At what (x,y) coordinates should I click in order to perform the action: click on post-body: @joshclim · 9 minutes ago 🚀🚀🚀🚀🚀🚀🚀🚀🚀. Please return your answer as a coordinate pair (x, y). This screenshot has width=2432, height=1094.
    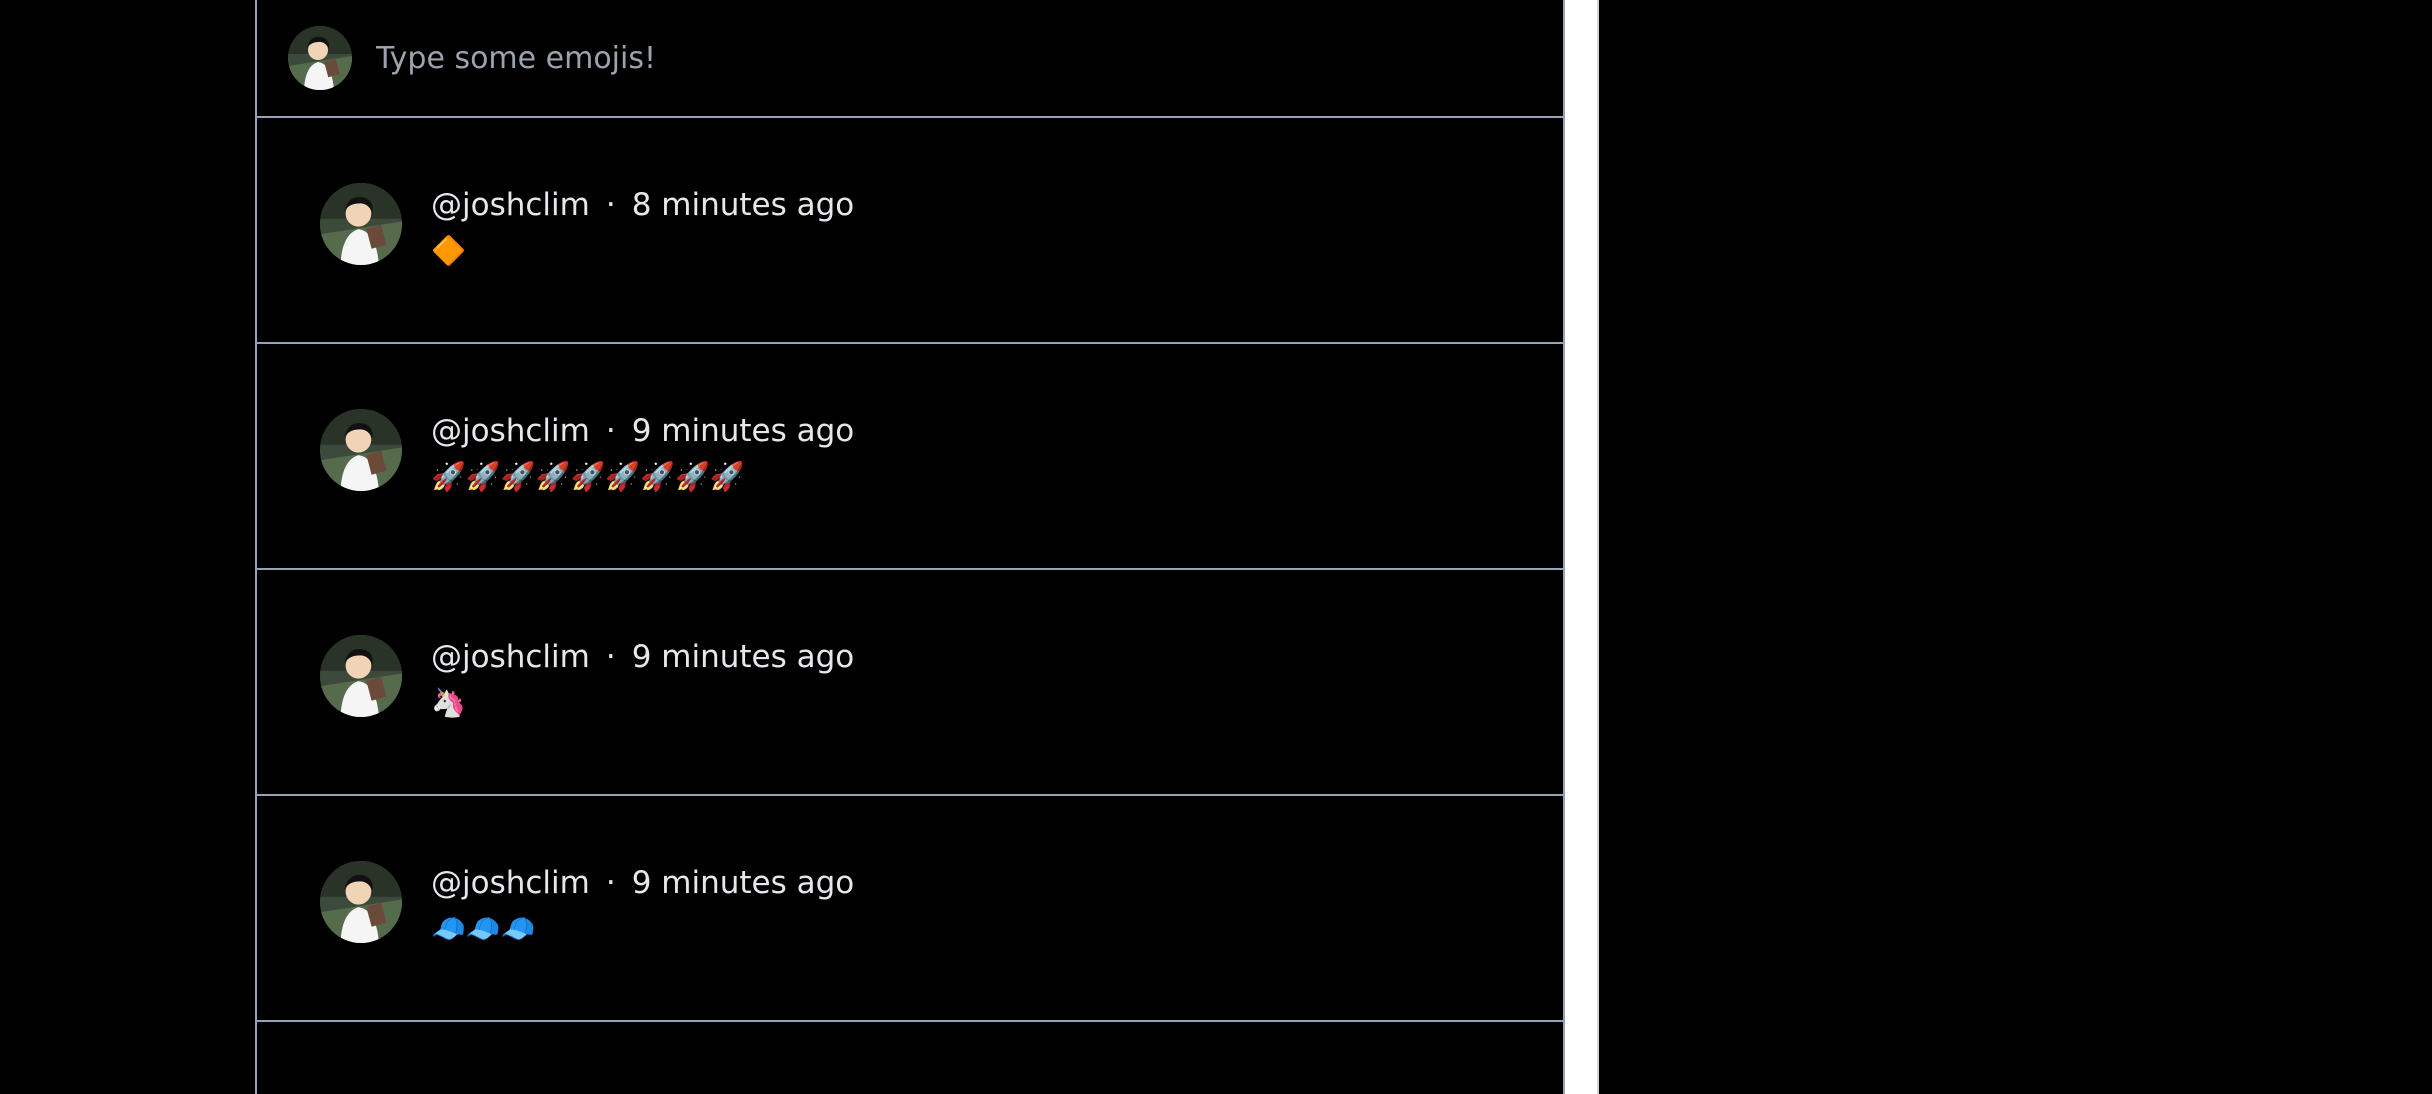
    Looking at the image, I should click on (642, 454).